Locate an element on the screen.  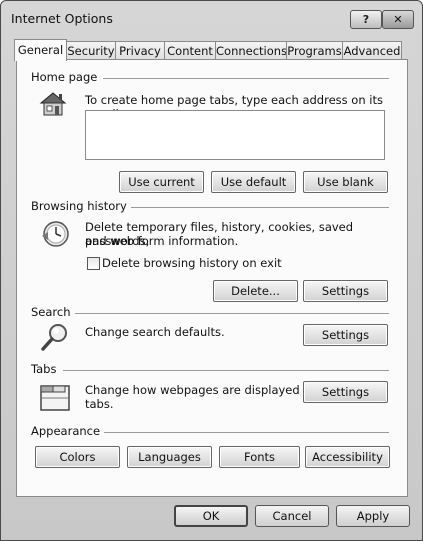
fonts-button: Fonts is located at coordinates (259, 457).